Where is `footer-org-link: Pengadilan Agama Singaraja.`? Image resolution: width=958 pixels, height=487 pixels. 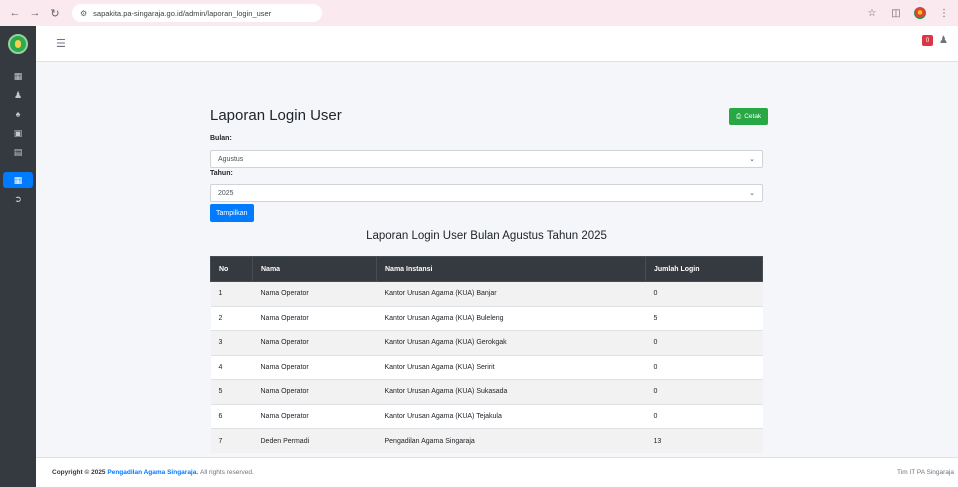
footer-org-link: Pengadilan Agama Singaraja. is located at coordinates (152, 472).